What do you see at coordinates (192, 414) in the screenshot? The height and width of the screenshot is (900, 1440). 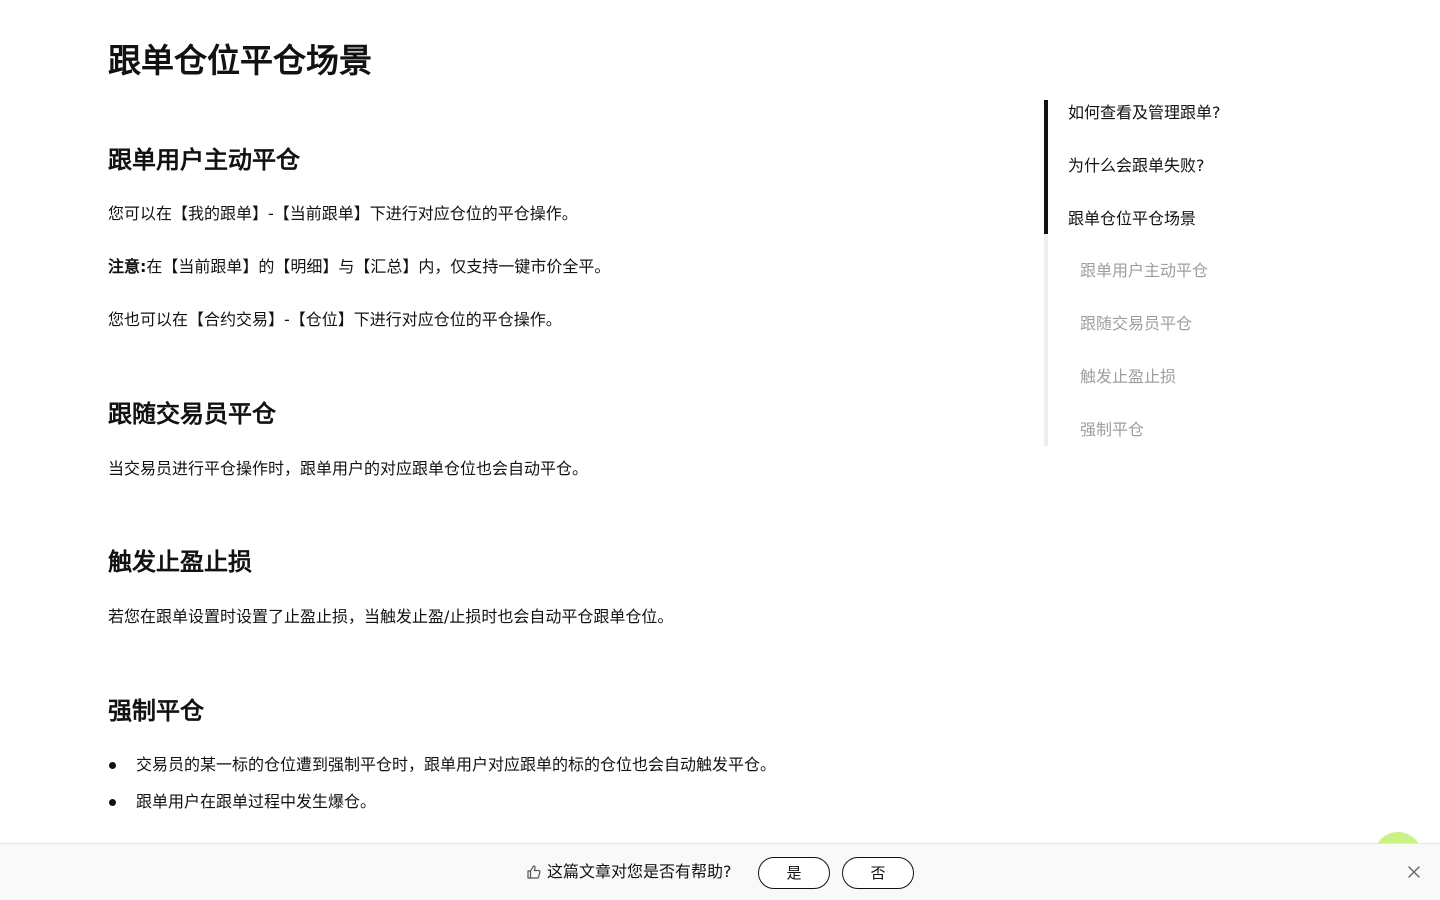 I see `section-heading-follow-trader: 跟随交易员平仓` at bounding box center [192, 414].